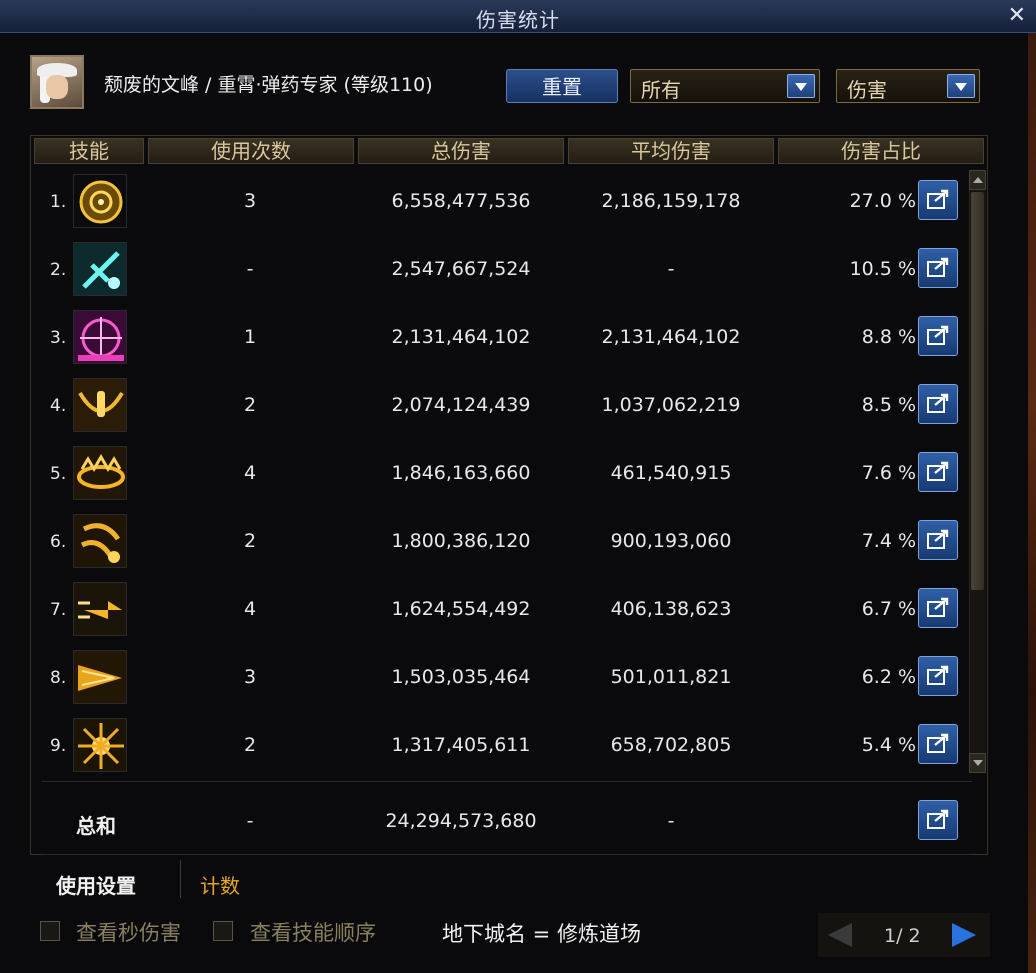 This screenshot has height=973, width=1036. What do you see at coordinates (725, 86) in the screenshot?
I see `filter-dropdown-scope: 所有` at bounding box center [725, 86].